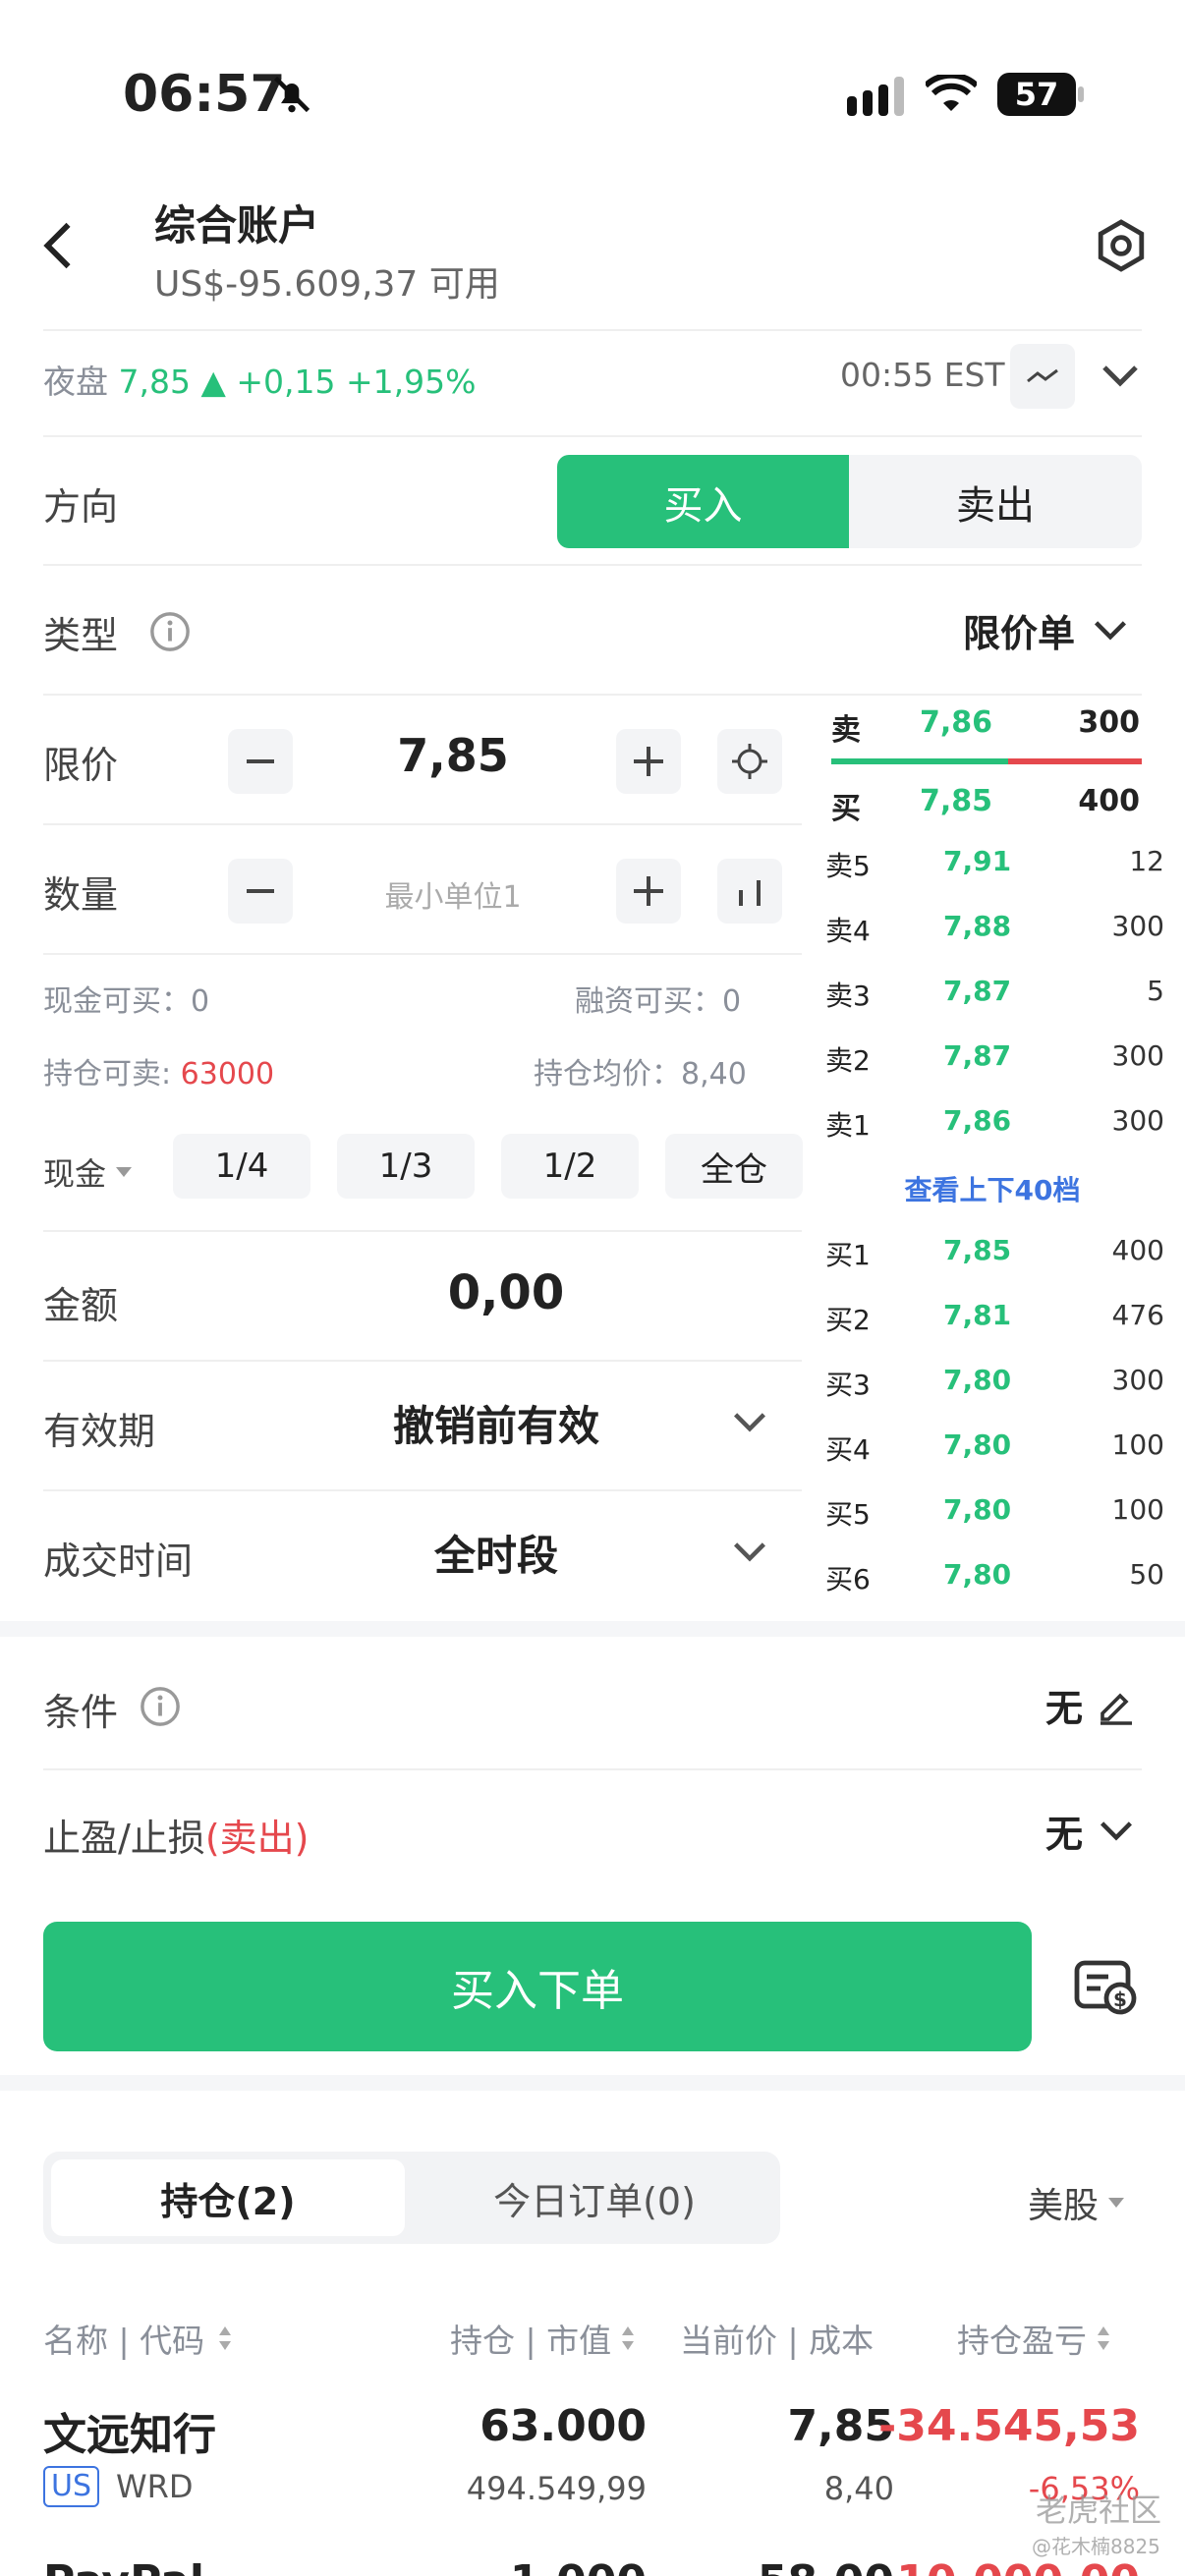  Describe the element at coordinates (453, 894) in the screenshot. I see `quantity-input: 最小单位1` at that location.